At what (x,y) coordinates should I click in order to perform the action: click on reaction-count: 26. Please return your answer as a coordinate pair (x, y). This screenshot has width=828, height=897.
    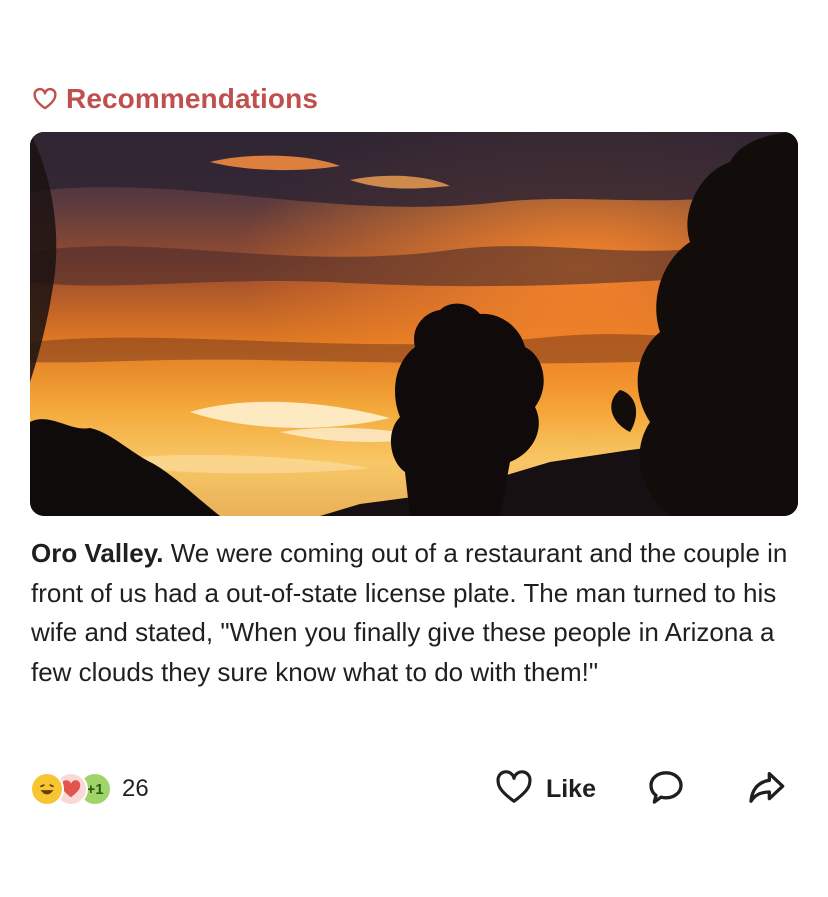
    Looking at the image, I should click on (135, 788).